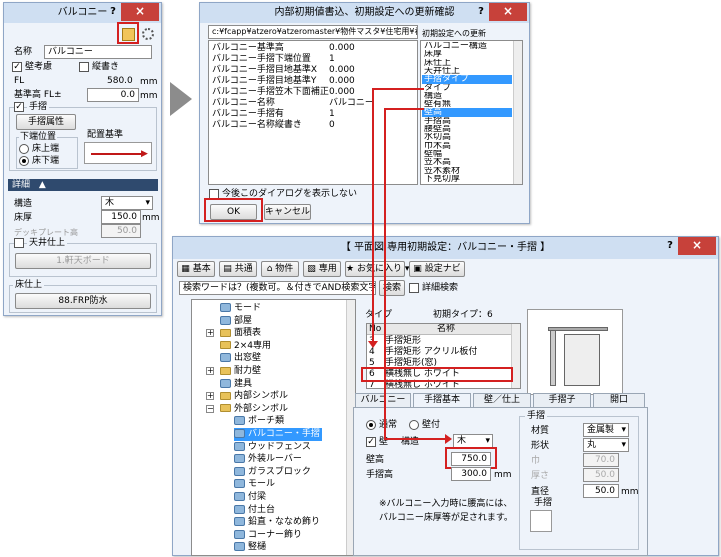 This screenshot has height=557, width=721. What do you see at coordinates (240, 308) in the screenshot?
I see `tree-item: モード` at bounding box center [240, 308].